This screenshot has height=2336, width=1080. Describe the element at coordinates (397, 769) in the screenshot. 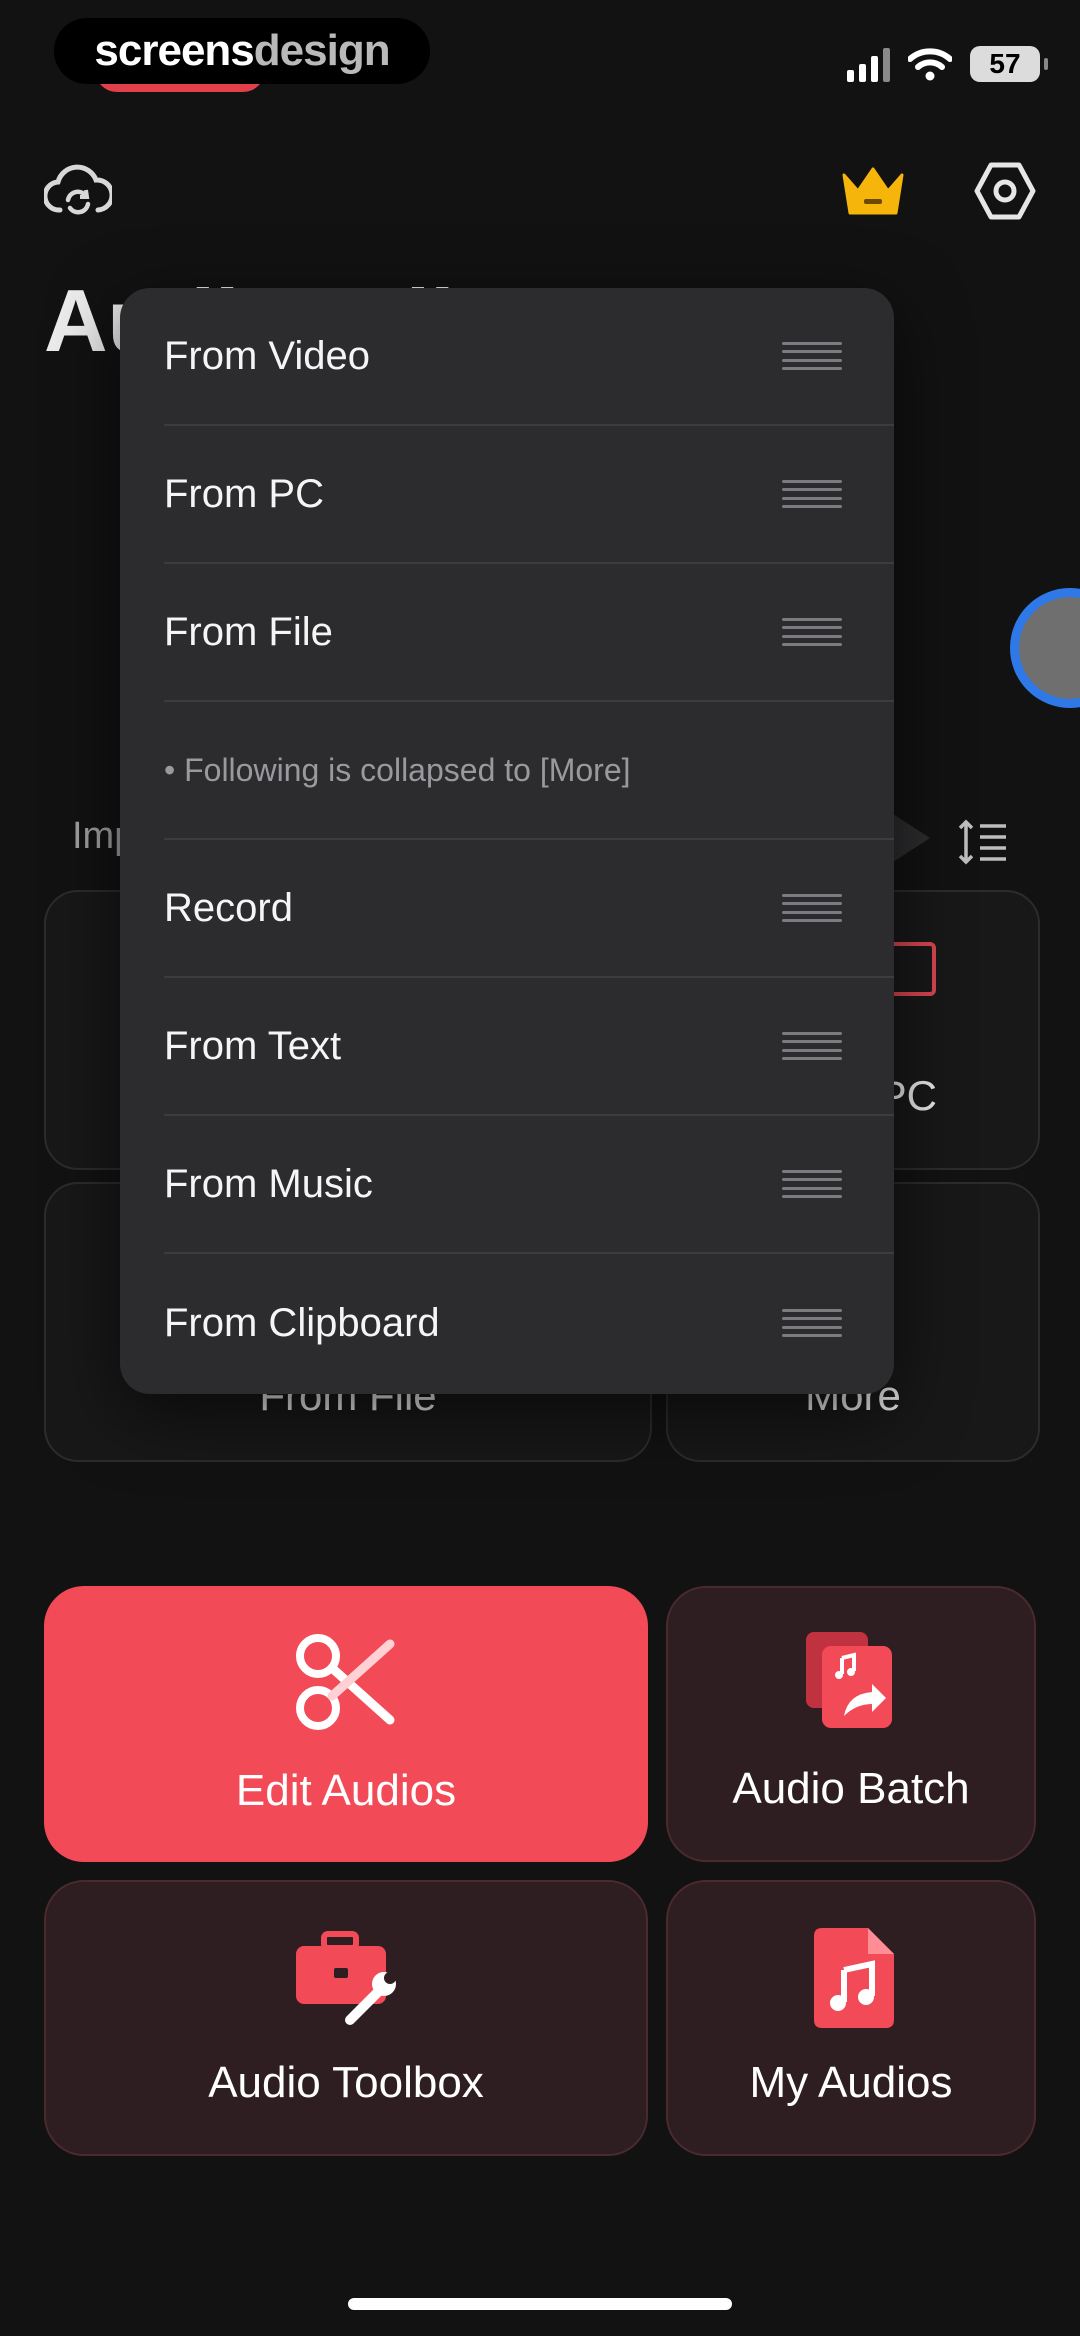

I see `collapse-note-text: • Following is collapsed to [More]` at that location.